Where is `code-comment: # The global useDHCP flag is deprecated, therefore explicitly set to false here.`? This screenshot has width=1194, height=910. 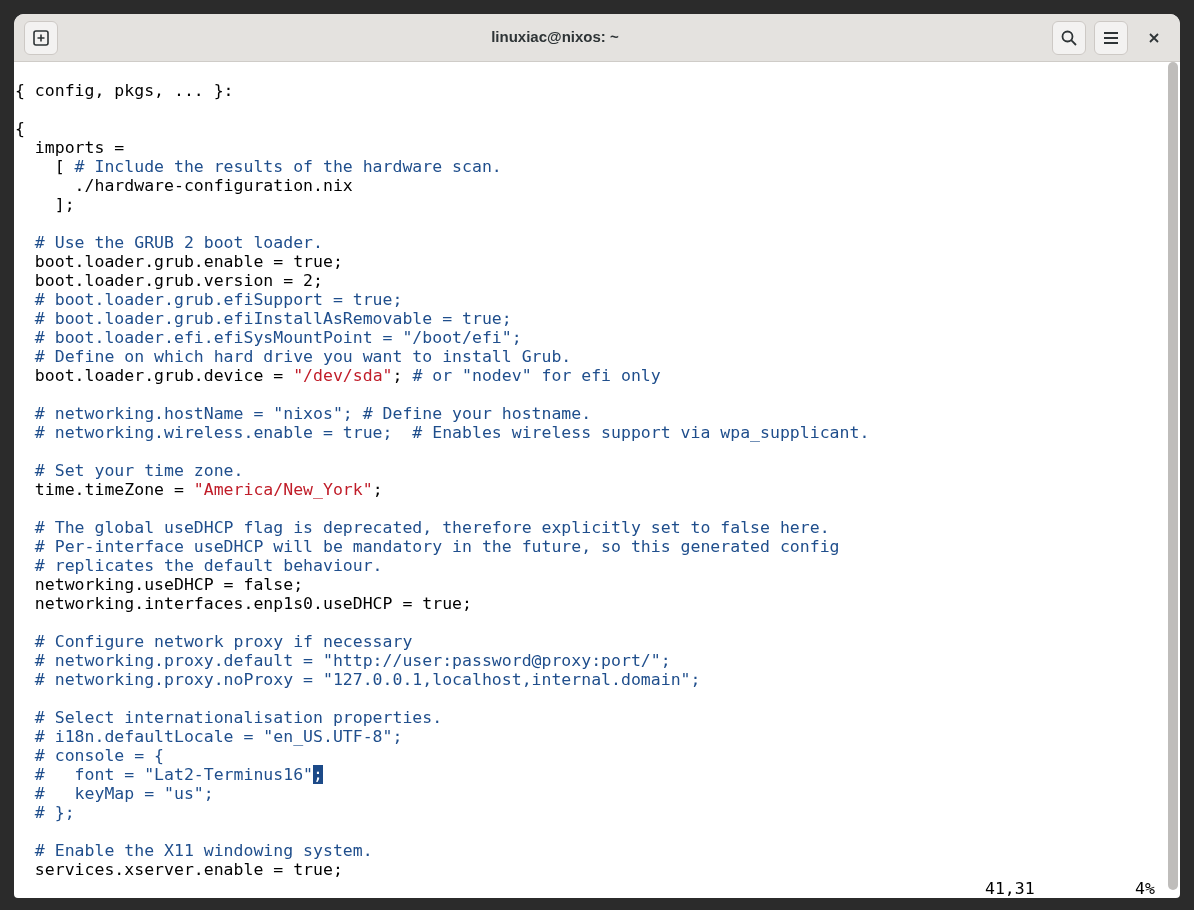
code-comment: # The global useDHCP flag is deprecated, therefore explicitly set to false here. is located at coordinates (431, 527).